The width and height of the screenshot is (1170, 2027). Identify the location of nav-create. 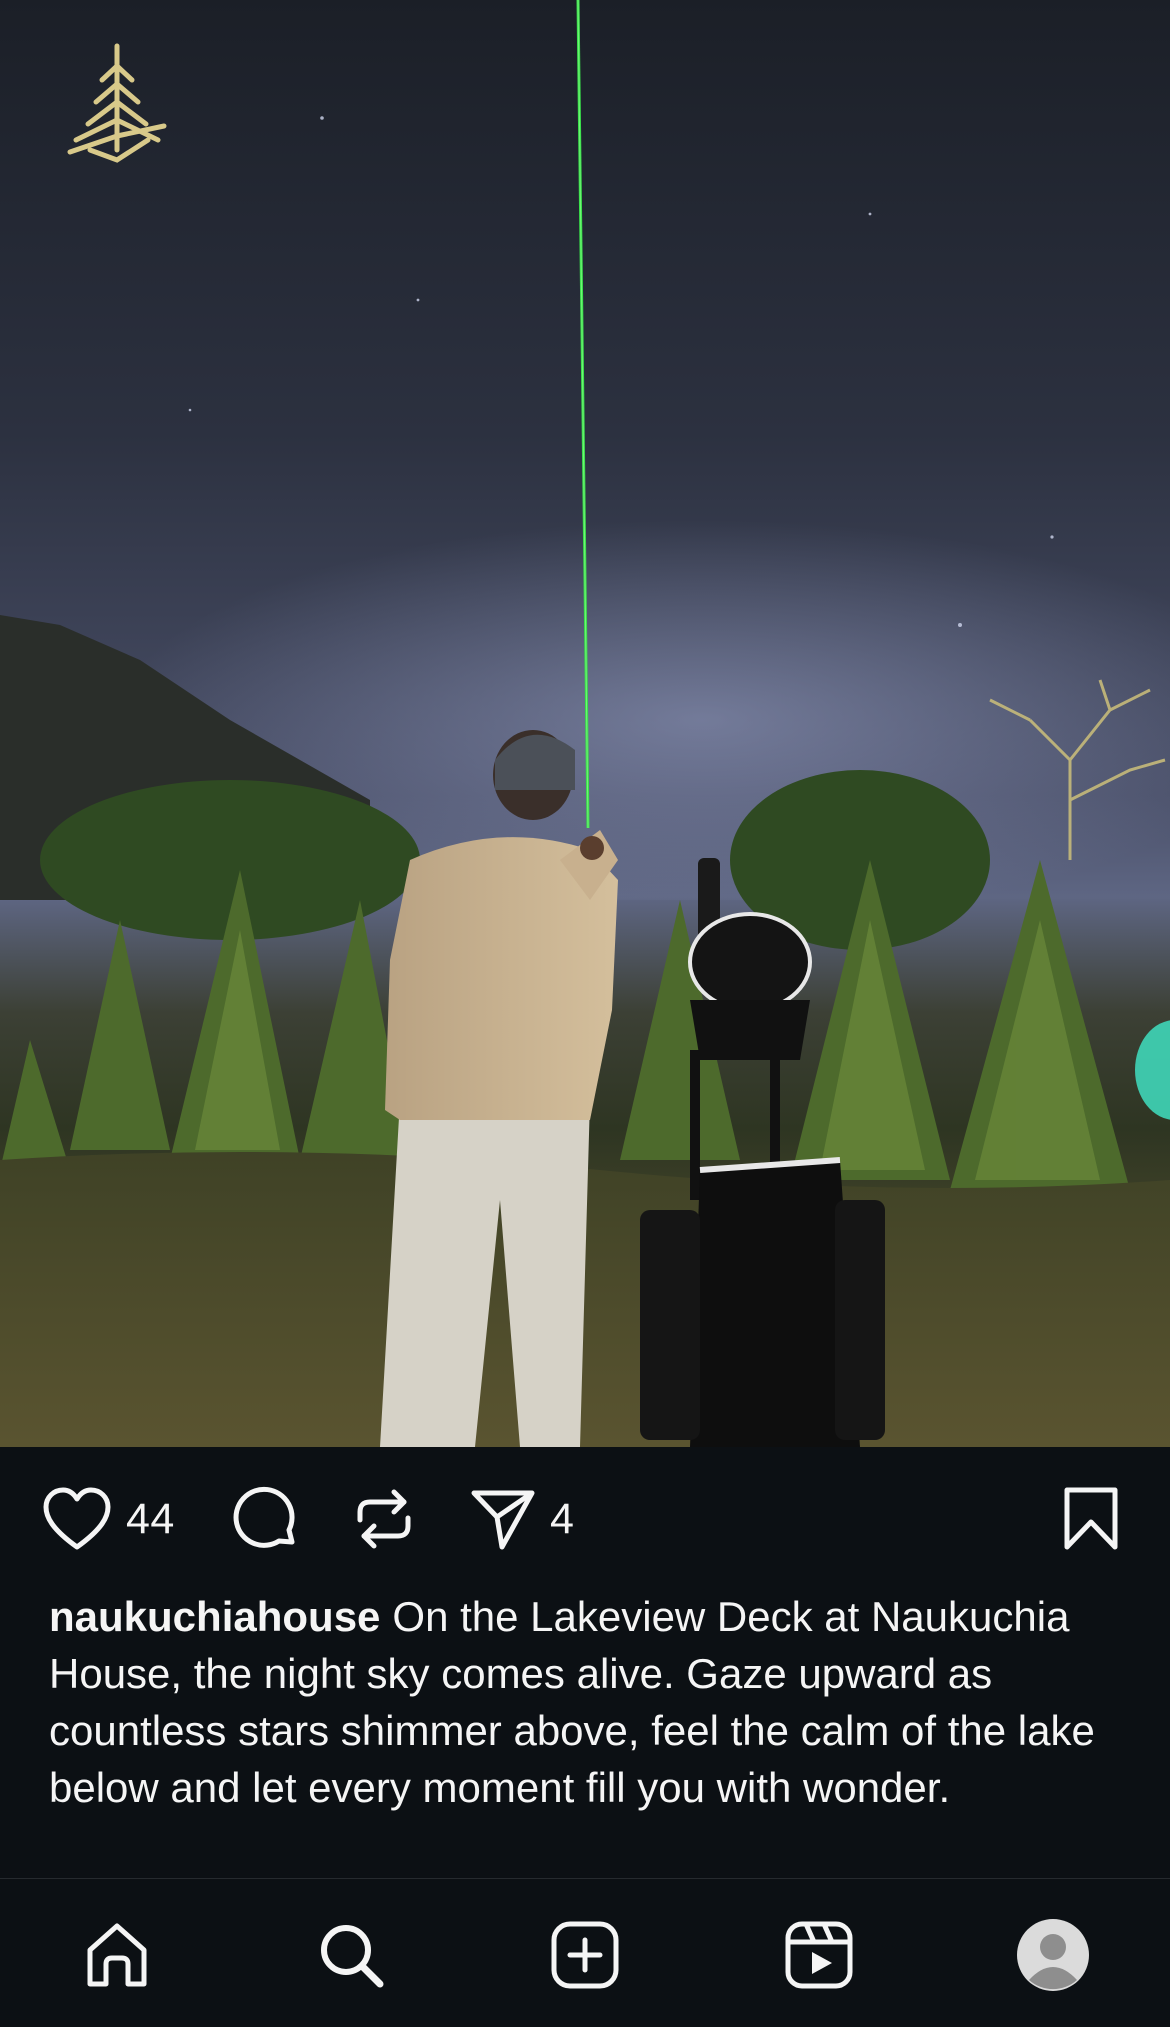
(585, 1957).